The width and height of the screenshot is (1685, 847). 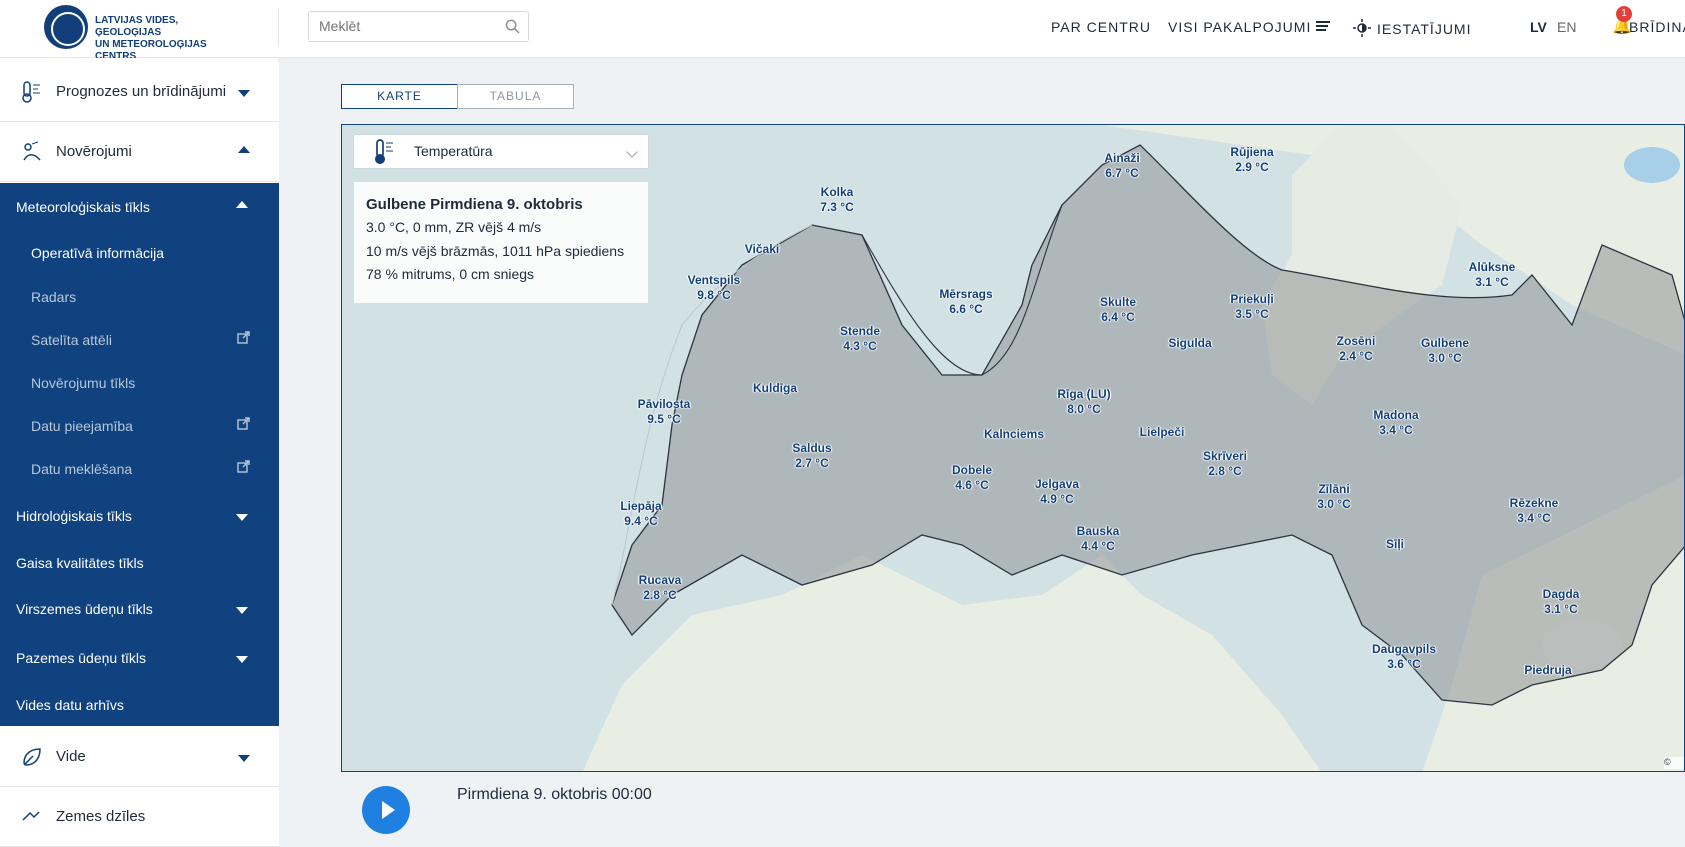 What do you see at coordinates (101, 816) in the screenshot?
I see `sidebar-item-zemes-dziles-label: Zemes dzīles` at bounding box center [101, 816].